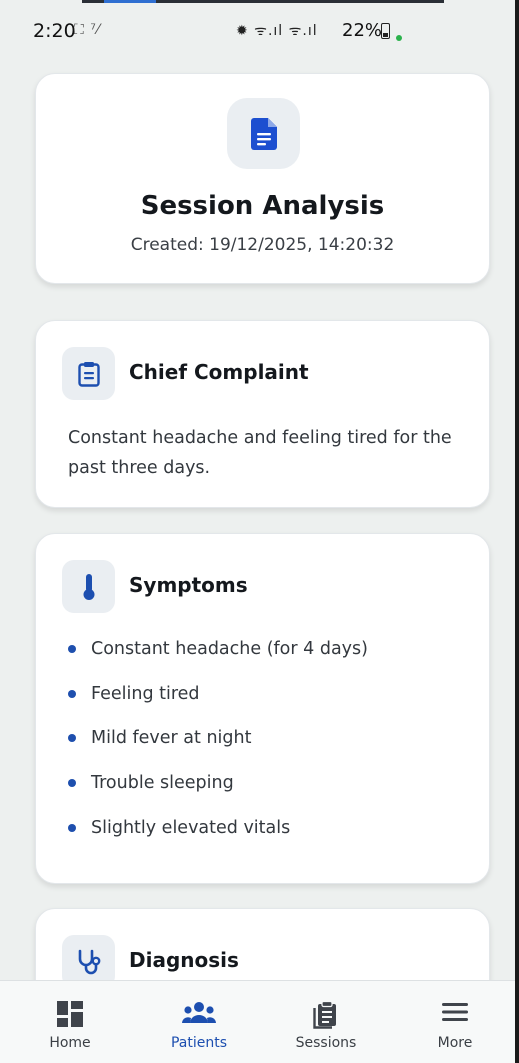 The image size is (519, 1063). Describe the element at coordinates (88, 373) in the screenshot. I see `clipboard-icon` at that location.